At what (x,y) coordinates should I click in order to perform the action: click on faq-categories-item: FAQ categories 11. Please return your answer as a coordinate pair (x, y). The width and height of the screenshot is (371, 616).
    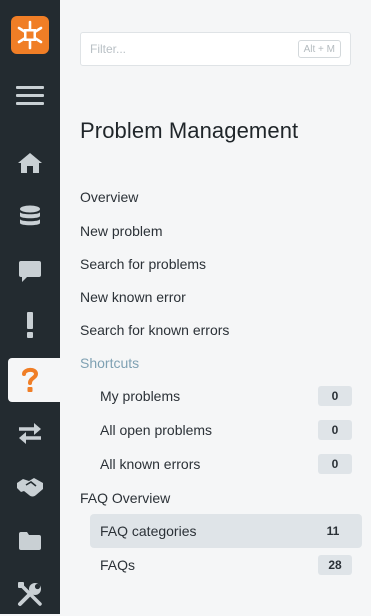
    Looking at the image, I should click on (226, 531).